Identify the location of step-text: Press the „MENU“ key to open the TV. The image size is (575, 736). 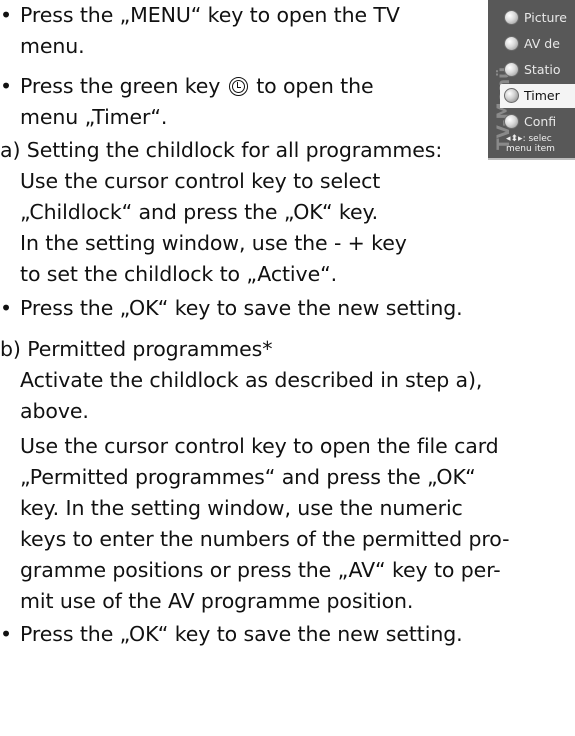
(210, 15).